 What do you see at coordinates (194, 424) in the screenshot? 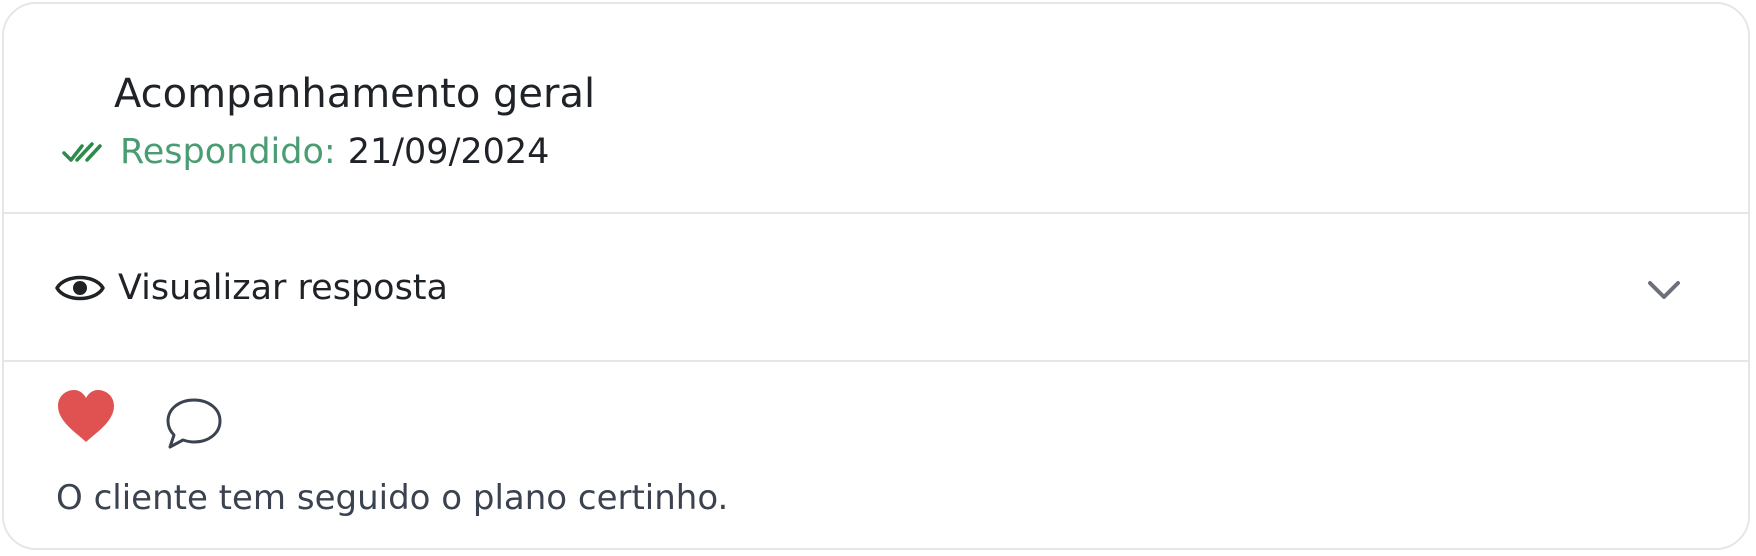
I see `comment-icon` at bounding box center [194, 424].